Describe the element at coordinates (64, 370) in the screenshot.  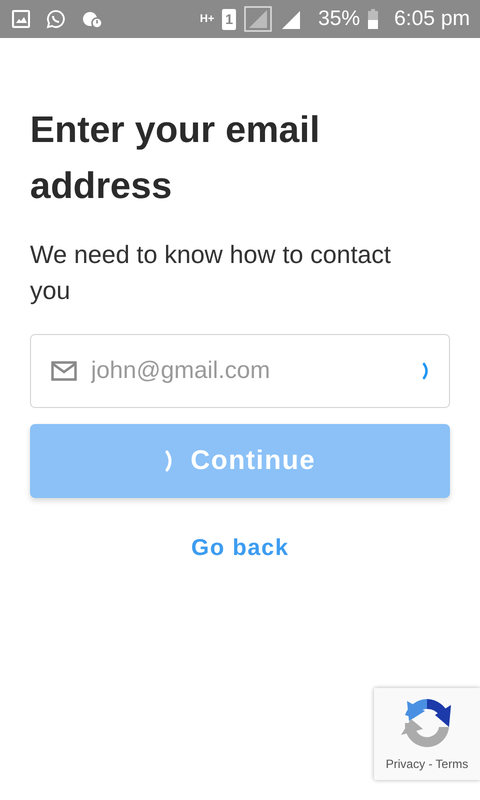
I see `mail-icon` at that location.